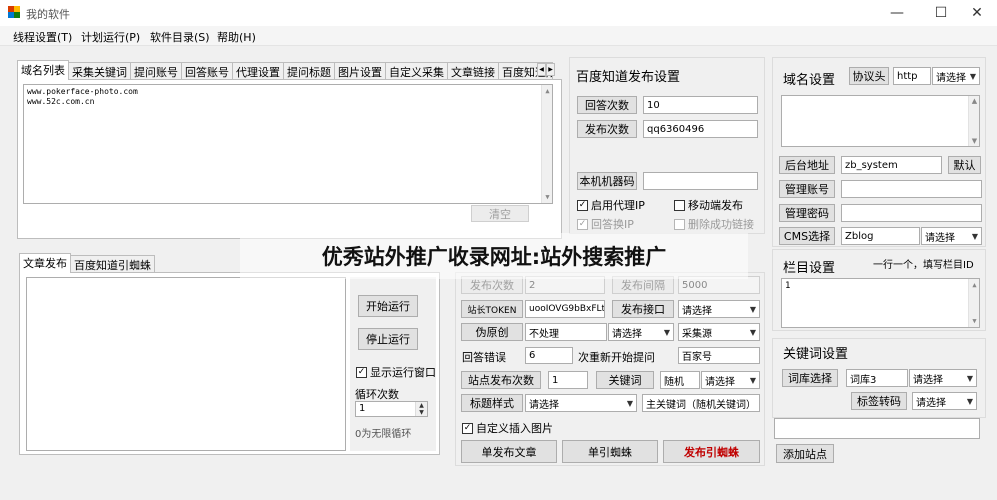  I want to click on random-input: 随机, so click(680, 380).